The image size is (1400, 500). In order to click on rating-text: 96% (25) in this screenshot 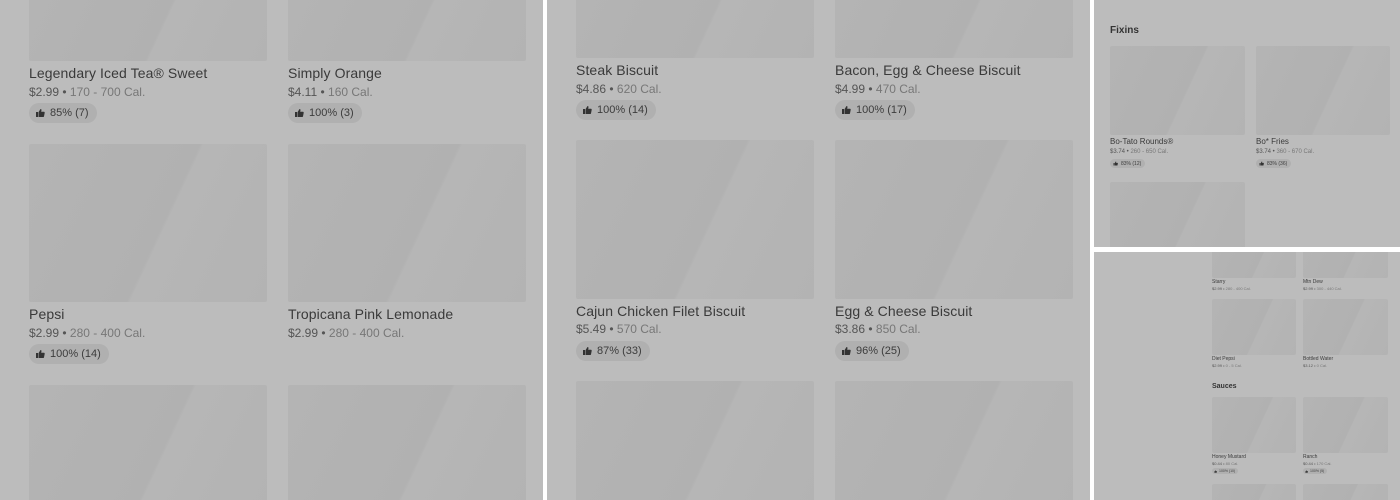, I will do `click(878, 351)`.